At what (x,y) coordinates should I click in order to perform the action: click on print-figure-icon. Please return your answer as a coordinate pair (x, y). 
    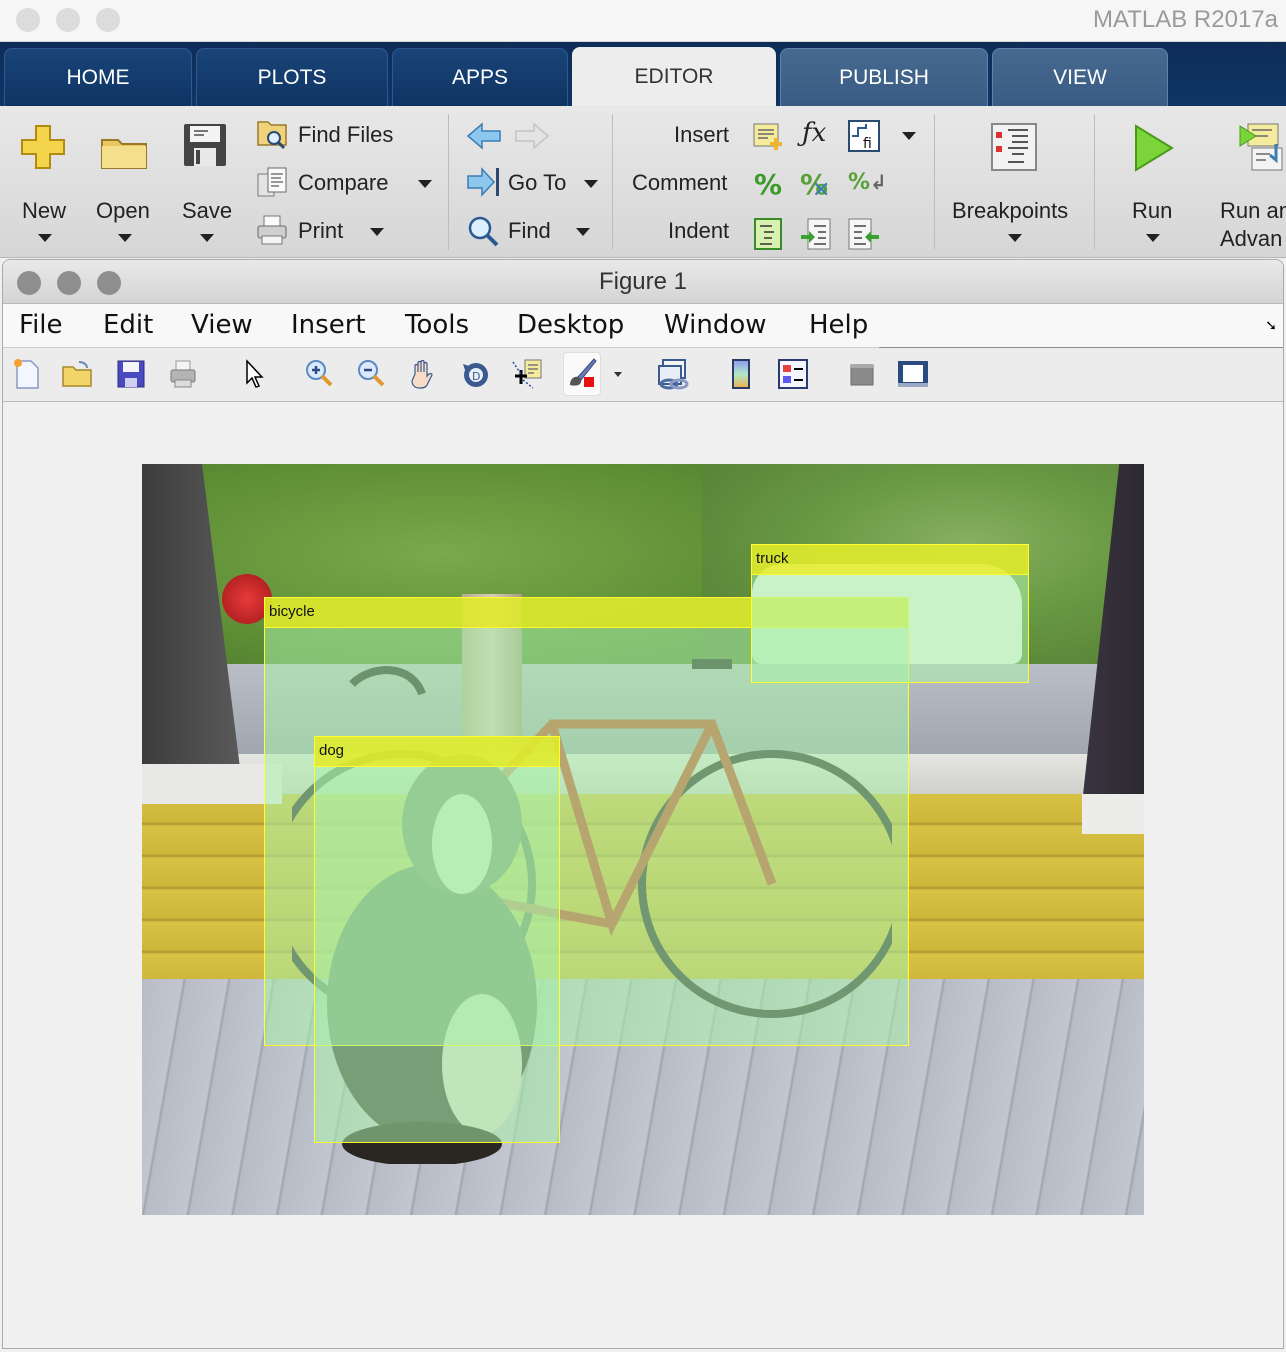
    Looking at the image, I should click on (183, 374).